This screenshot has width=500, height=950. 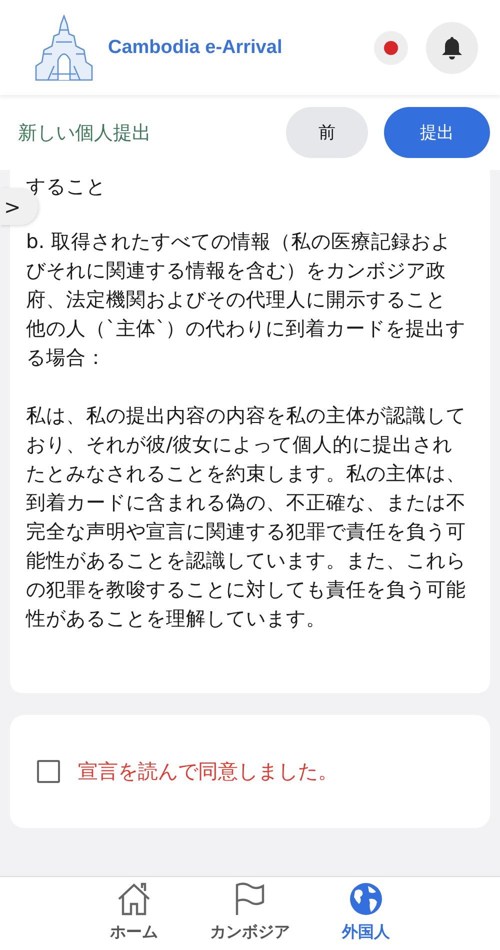 What do you see at coordinates (239, 271) in the screenshot?
I see `declaration-text: b. 取得されたすべての情報（私の医療記録およびそれに関連する情報を含む）をカンボジア政府、法定機関およびその代理人に開示すること` at bounding box center [239, 271].